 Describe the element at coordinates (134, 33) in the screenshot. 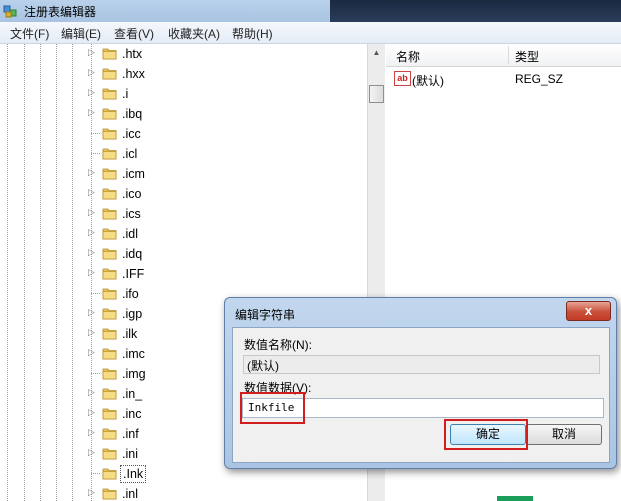

I see `menu-view: 查看(V)` at that location.